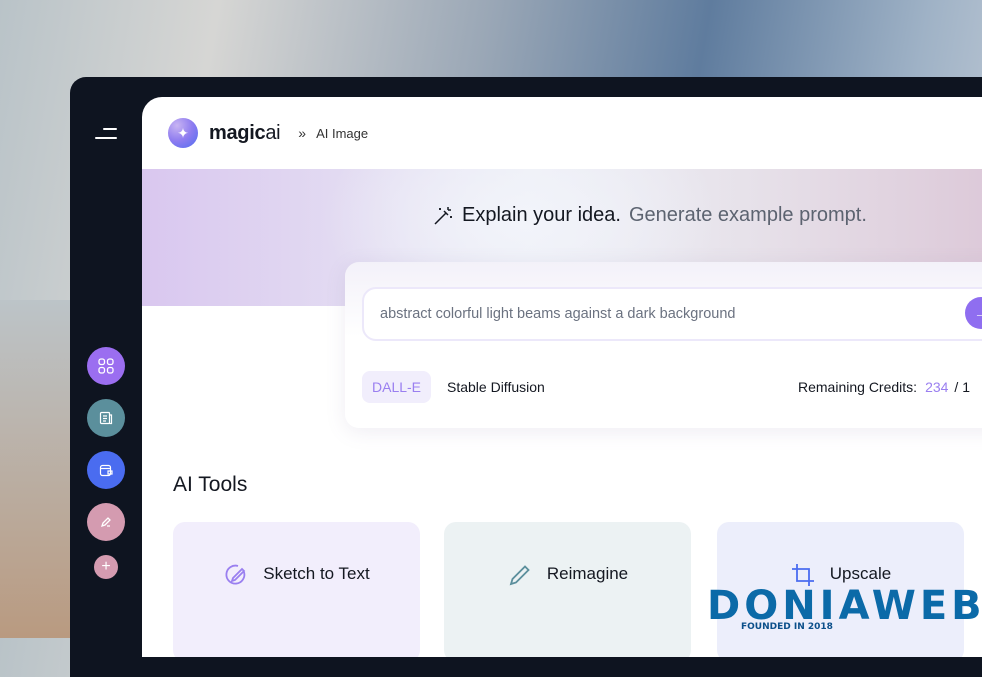 The width and height of the screenshot is (982, 677). Describe the element at coordinates (519, 575) in the screenshot. I see `pencil-icon` at that location.